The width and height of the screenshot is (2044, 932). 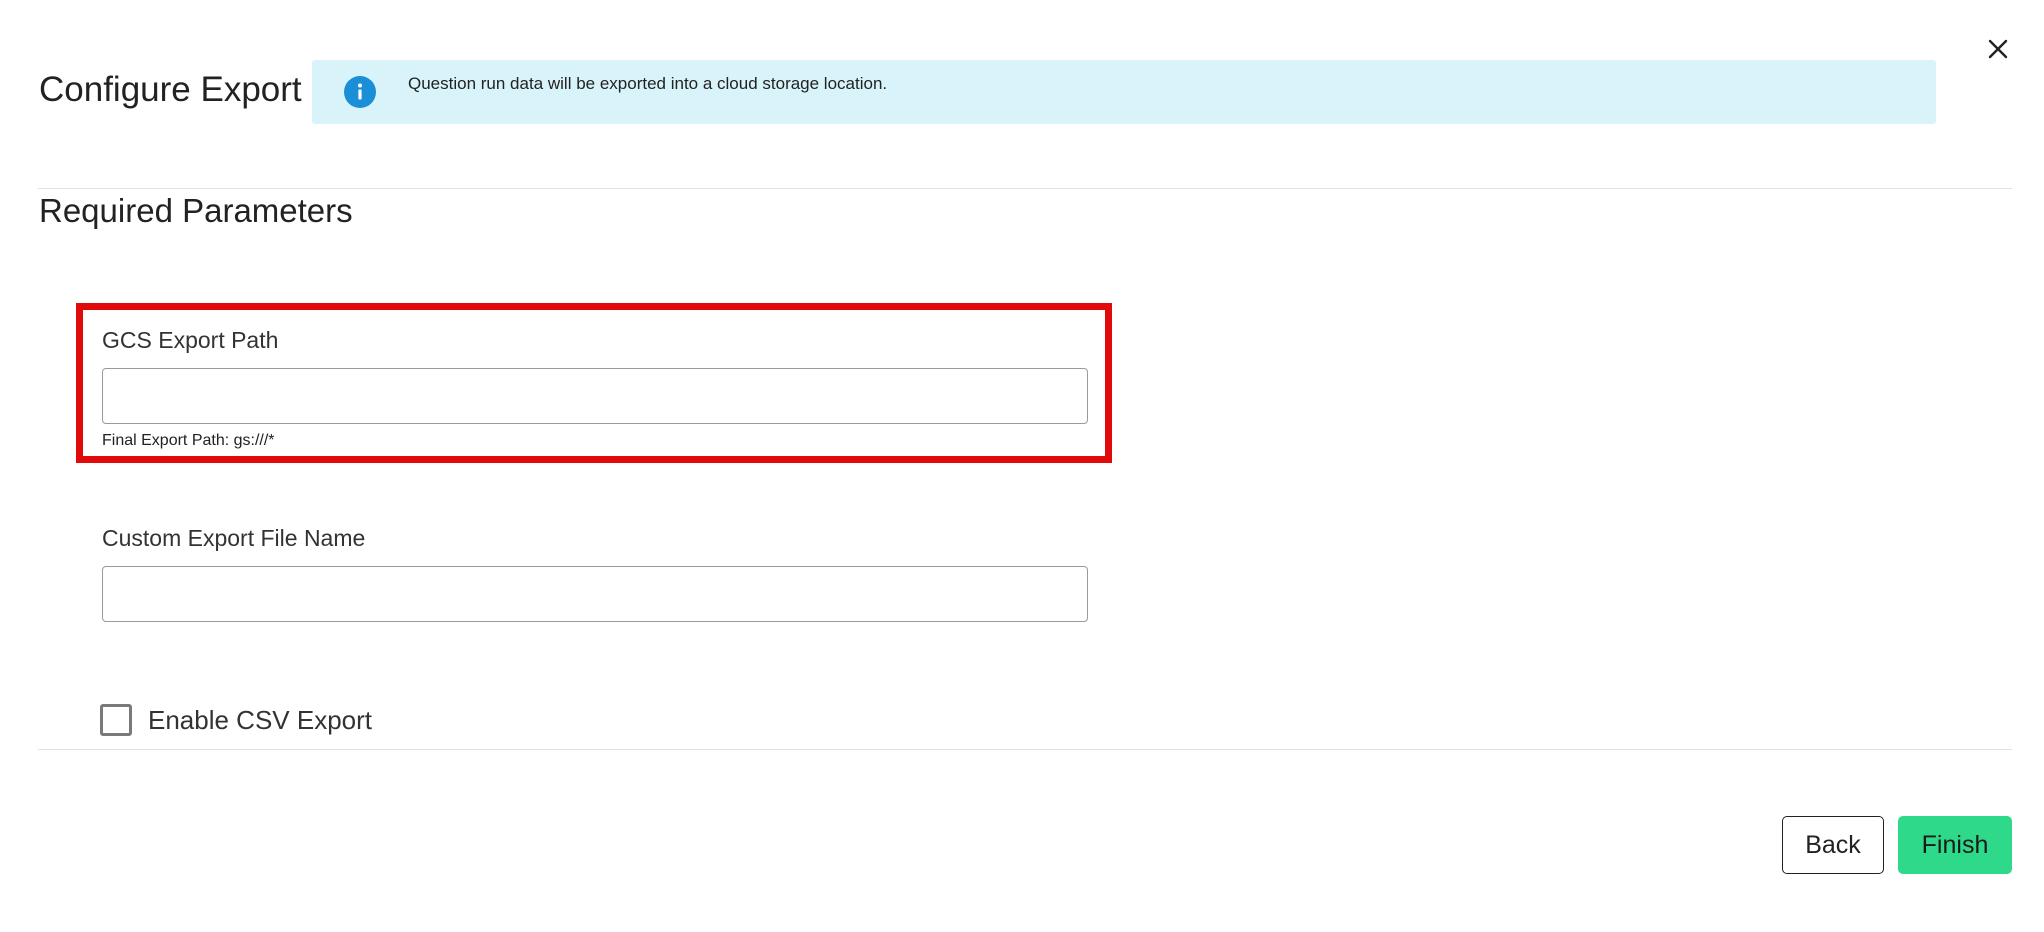 I want to click on gcs-export-path-input, so click(x=595, y=396).